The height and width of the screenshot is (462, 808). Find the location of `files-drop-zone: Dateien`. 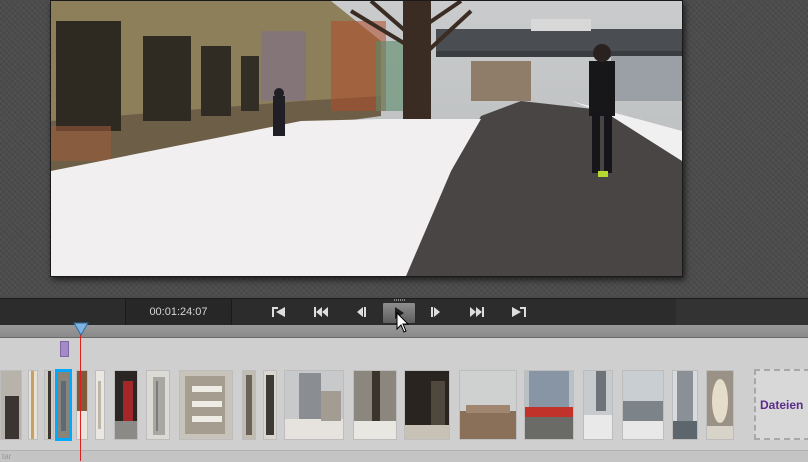

files-drop-zone: Dateien is located at coordinates (781, 404).